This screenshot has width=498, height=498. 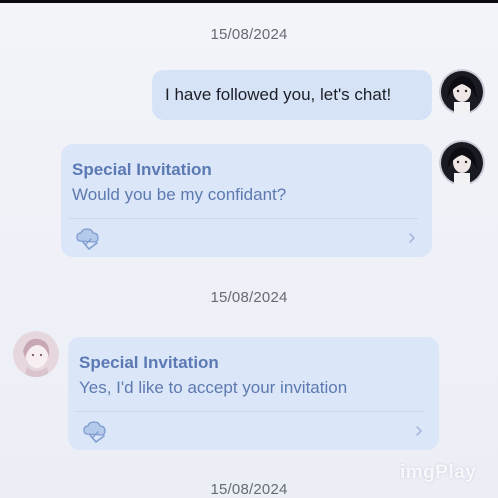 I want to click on top-edge, so click(x=249, y=1).